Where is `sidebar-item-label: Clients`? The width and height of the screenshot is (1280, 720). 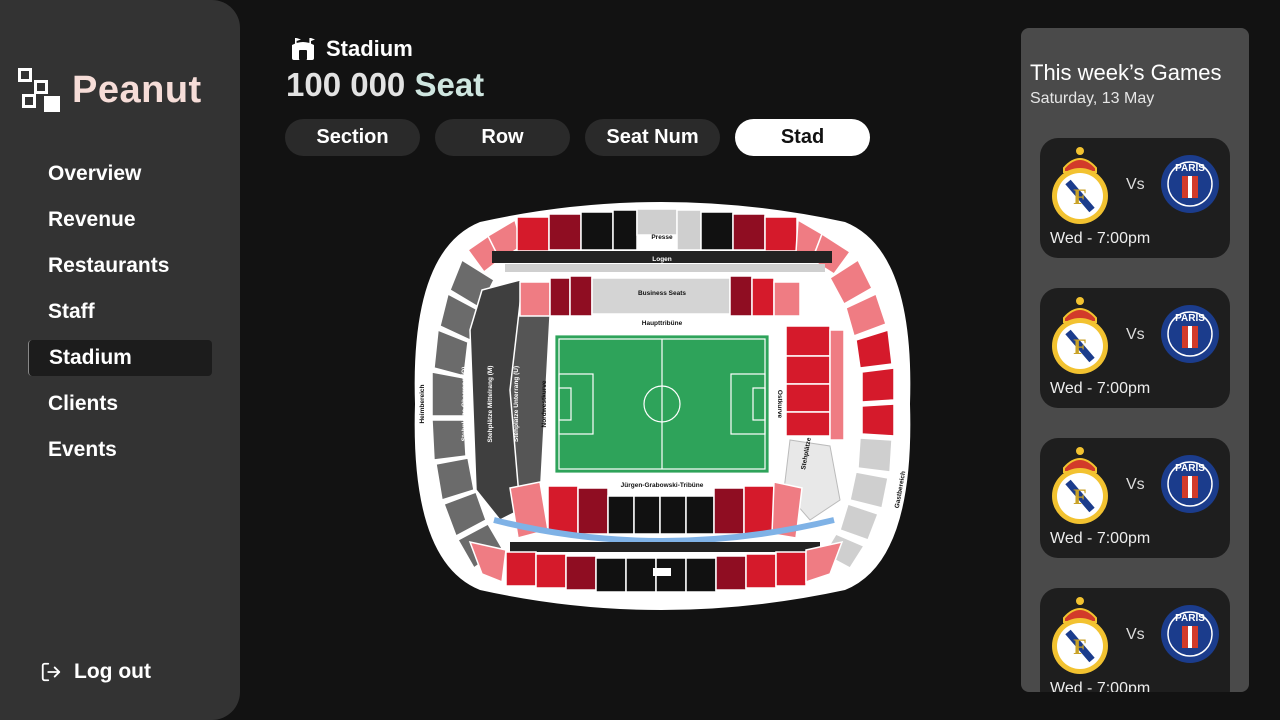
sidebar-item-label: Clients is located at coordinates (83, 403).